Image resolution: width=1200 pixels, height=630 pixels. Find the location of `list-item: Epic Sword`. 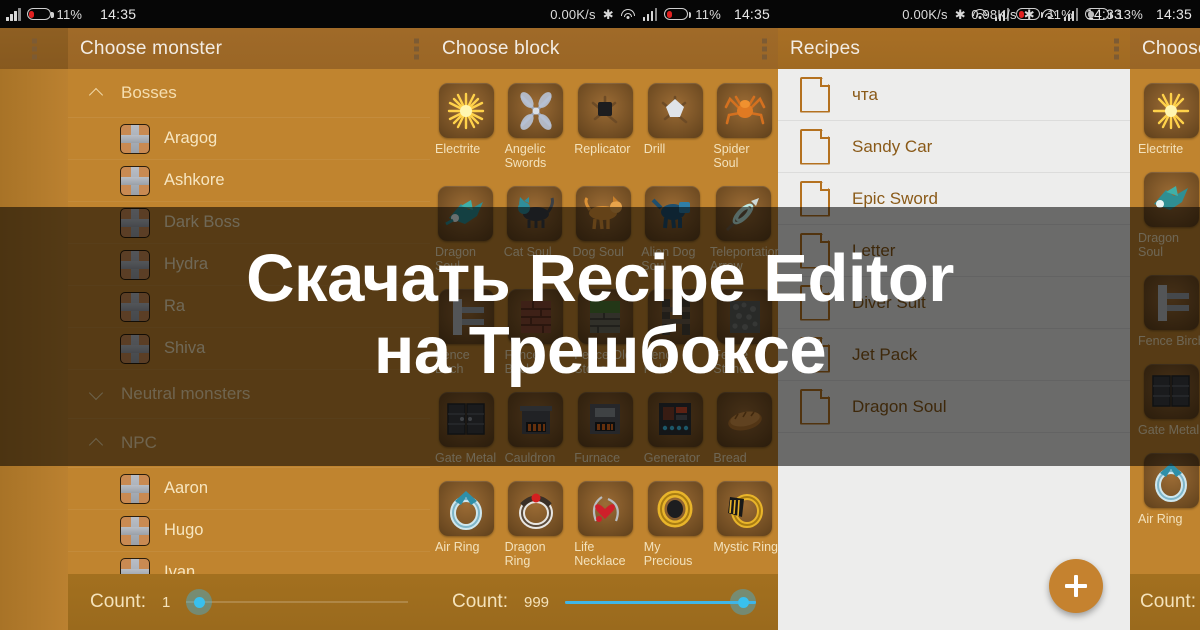

list-item: Epic Sword is located at coordinates (954, 199).